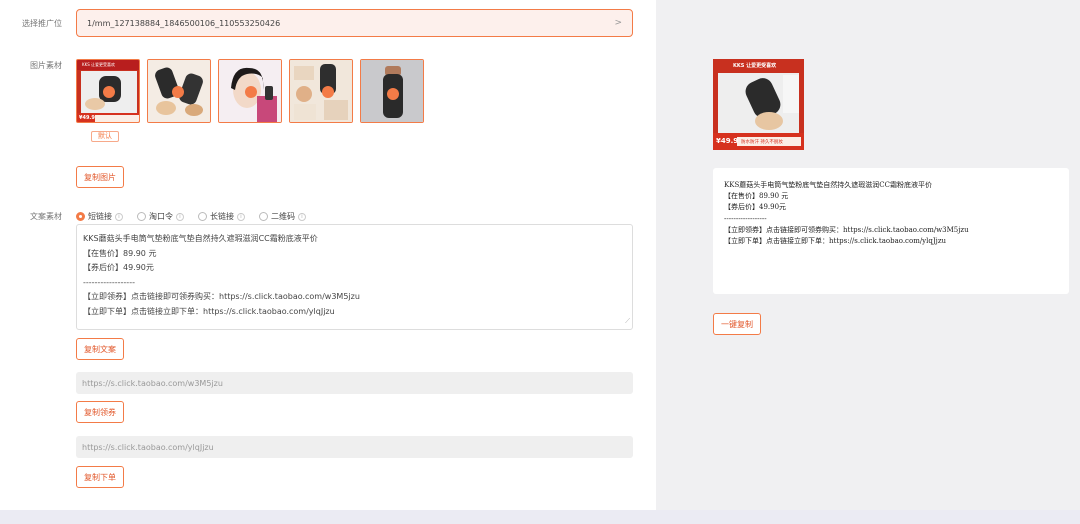 The width and height of the screenshot is (1080, 524). Describe the element at coordinates (87, 118) in the screenshot. I see `thumb-1-price: ¥49.9` at that location.